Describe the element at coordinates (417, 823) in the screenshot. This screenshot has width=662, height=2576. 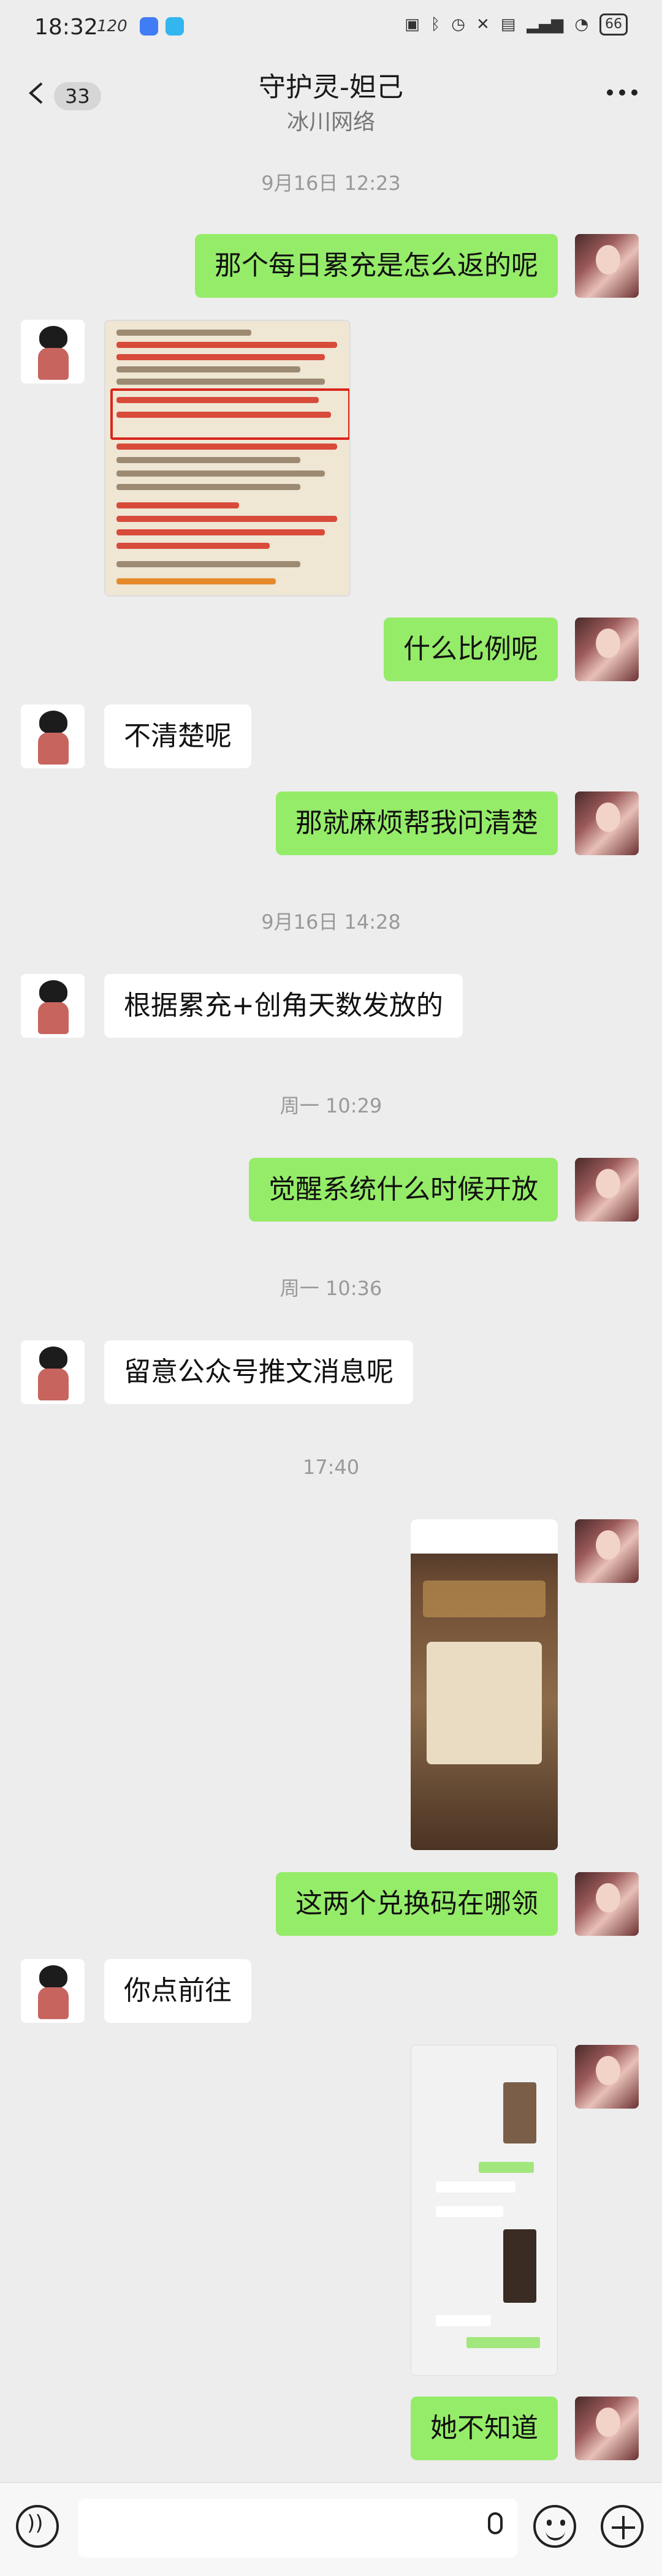
I see `message-bubble-me: 那就麻烦帮我问清楚` at that location.